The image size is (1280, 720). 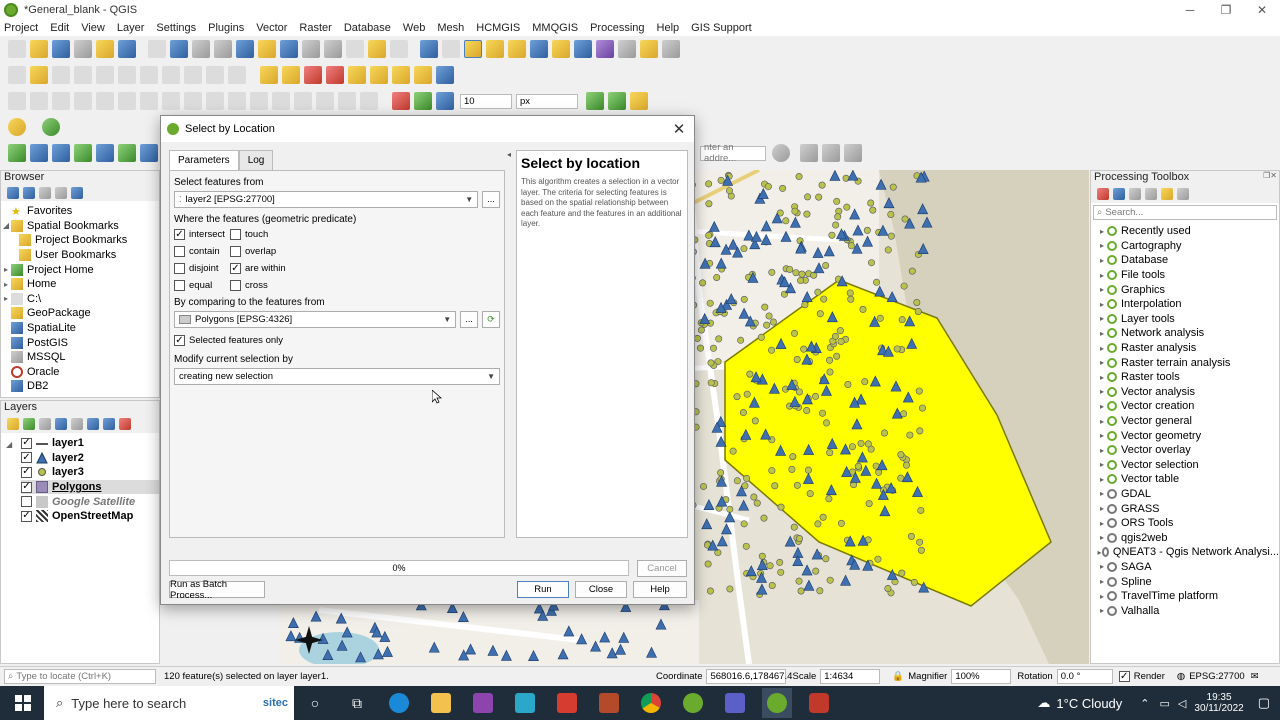 I want to click on label-rotate-icon, so click(x=379, y=75).